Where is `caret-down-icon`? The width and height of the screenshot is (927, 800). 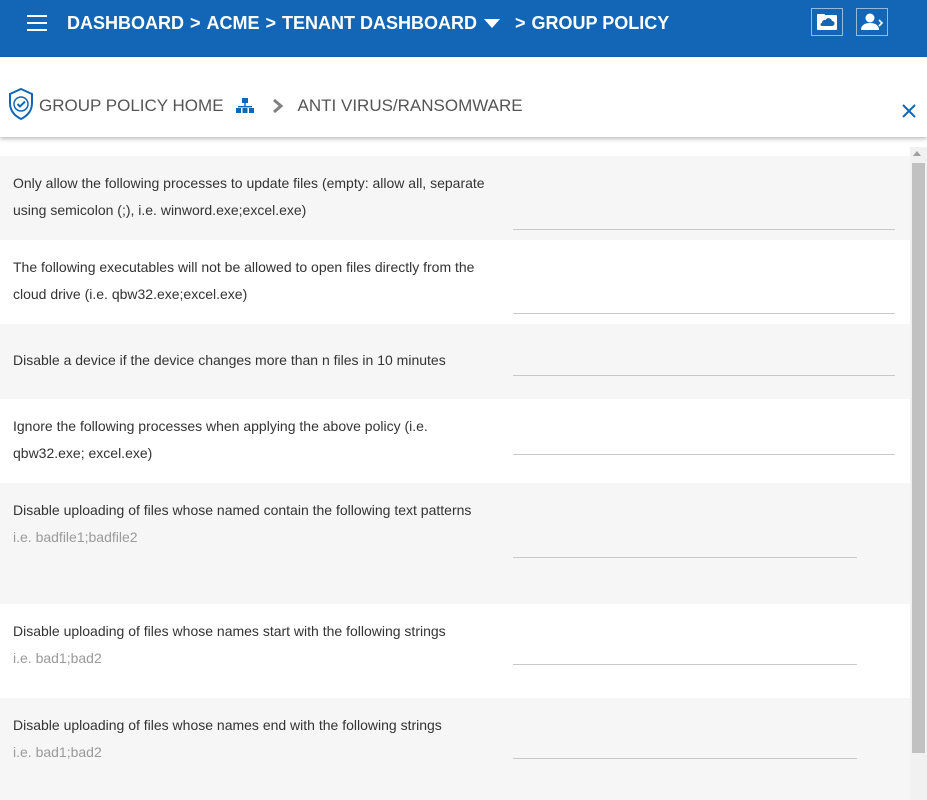 caret-down-icon is located at coordinates (492, 23).